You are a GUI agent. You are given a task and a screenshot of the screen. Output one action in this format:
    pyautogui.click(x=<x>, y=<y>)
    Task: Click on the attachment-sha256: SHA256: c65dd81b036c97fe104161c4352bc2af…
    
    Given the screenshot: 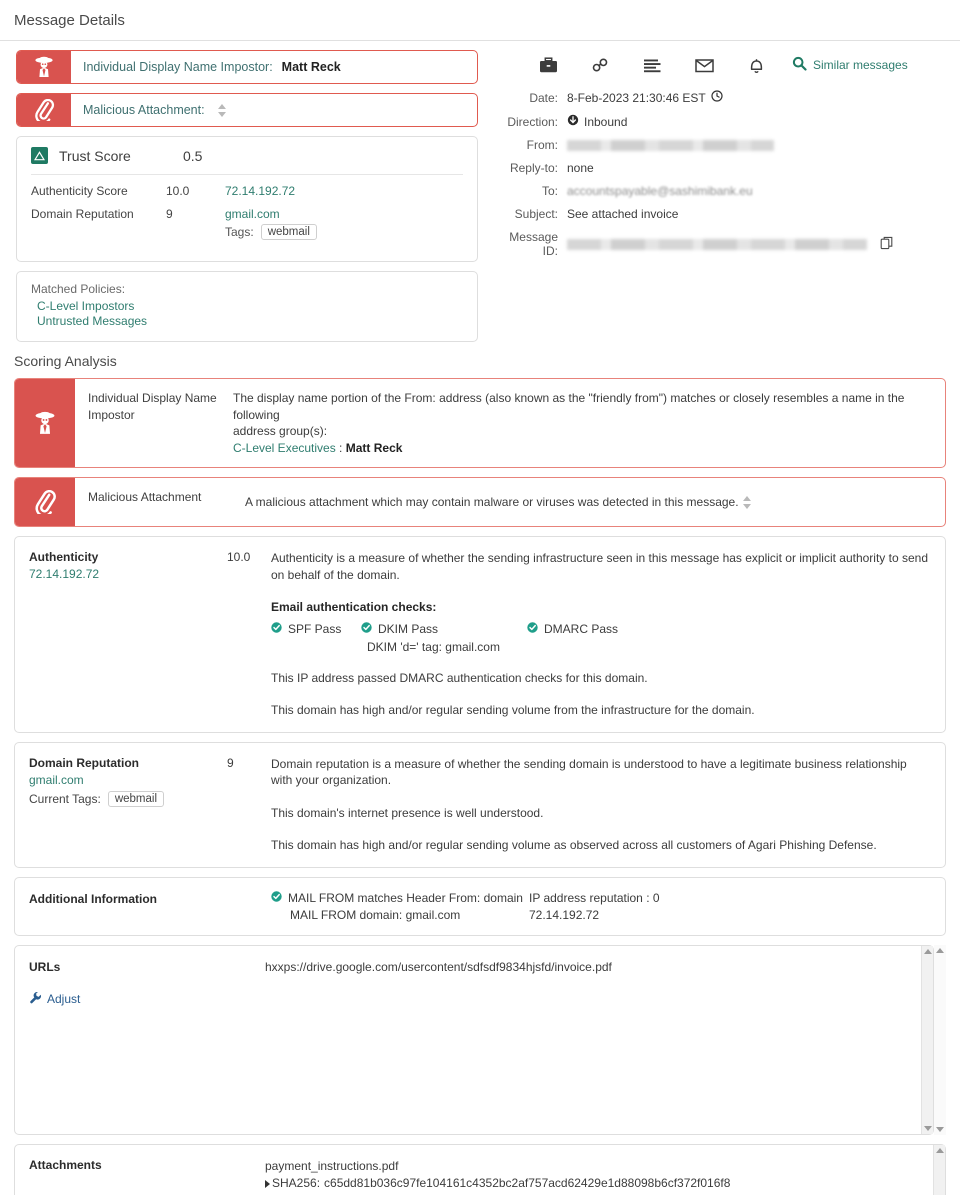 What is the action you would take?
    pyautogui.click(x=599, y=1183)
    